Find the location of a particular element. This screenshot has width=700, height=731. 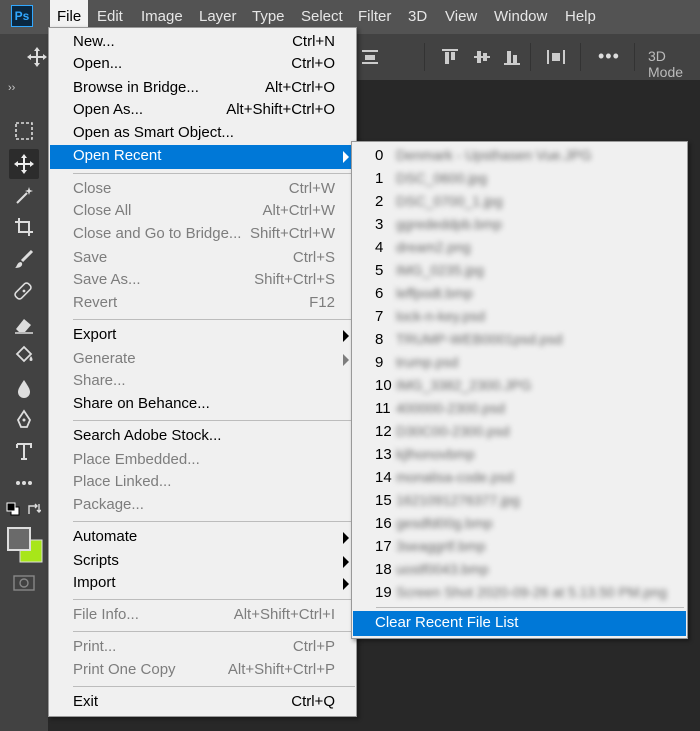

menu-item-scripts: Scripts is located at coordinates (202, 561).